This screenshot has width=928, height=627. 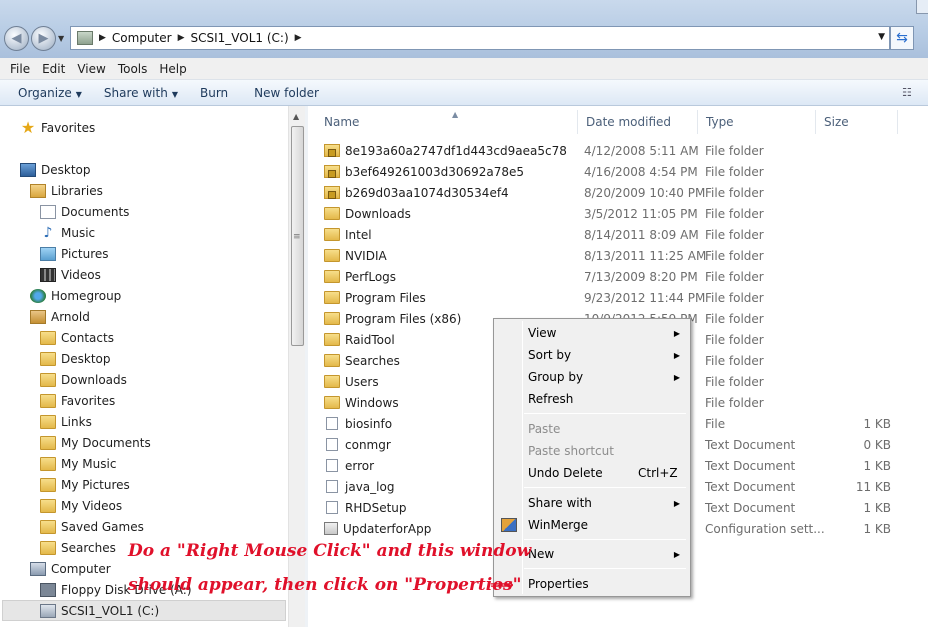 I want to click on file-row: PerfLogs 7/13/2009 8:20 PM File folder, so click(x=618, y=276).